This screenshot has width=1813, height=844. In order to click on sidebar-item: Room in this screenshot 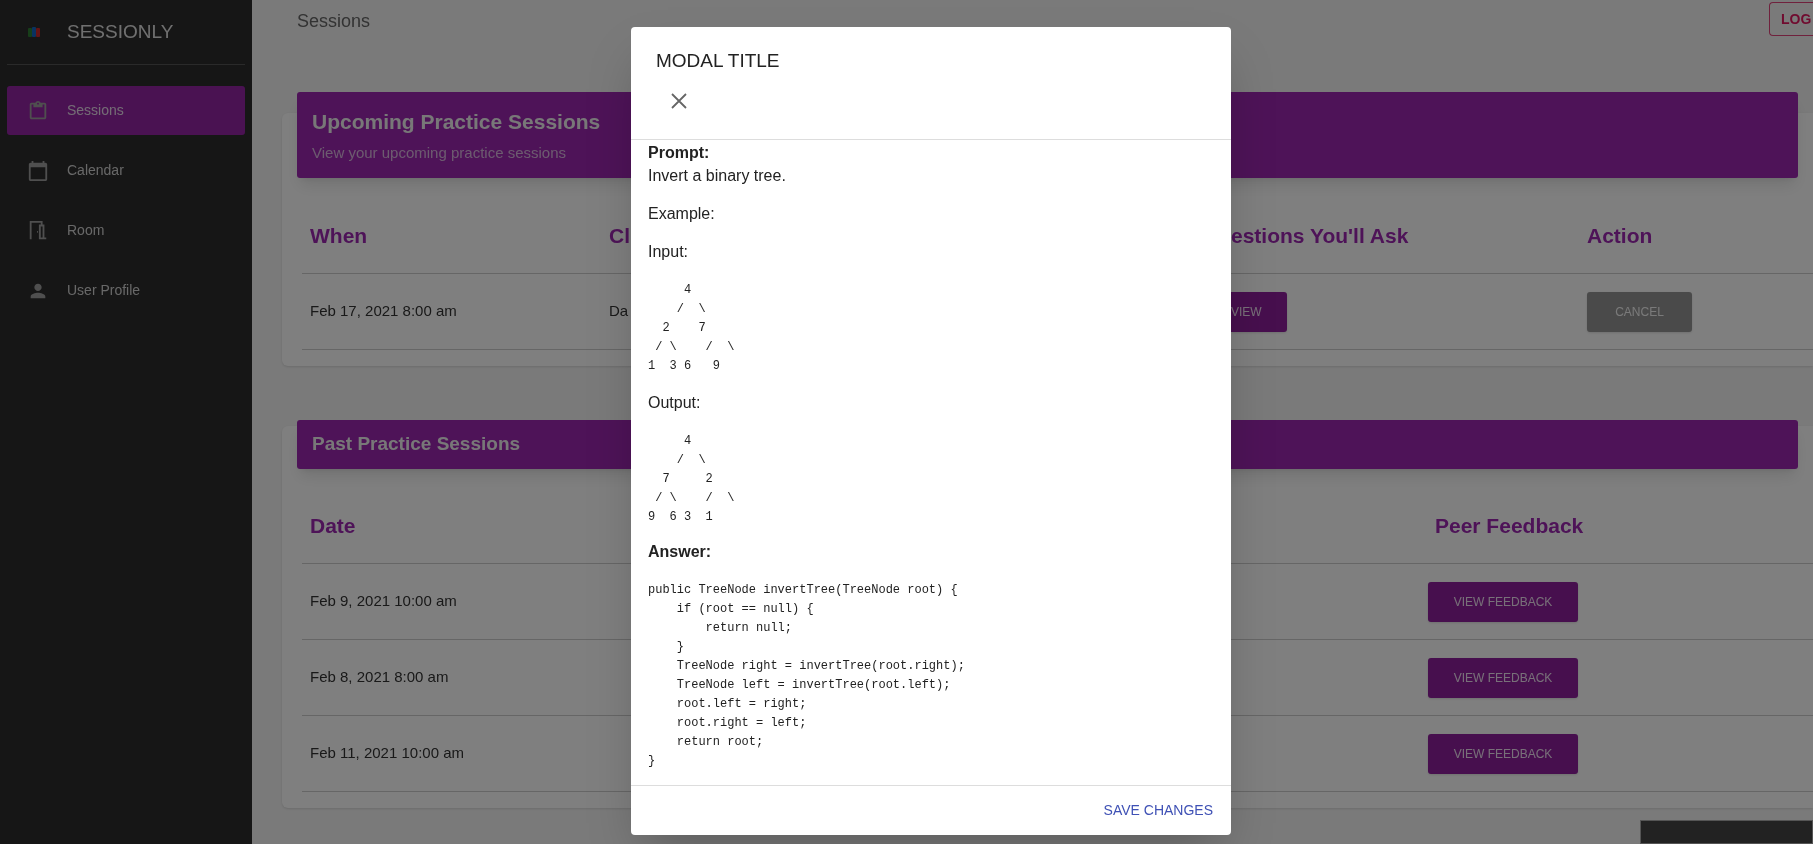, I will do `click(126, 230)`.